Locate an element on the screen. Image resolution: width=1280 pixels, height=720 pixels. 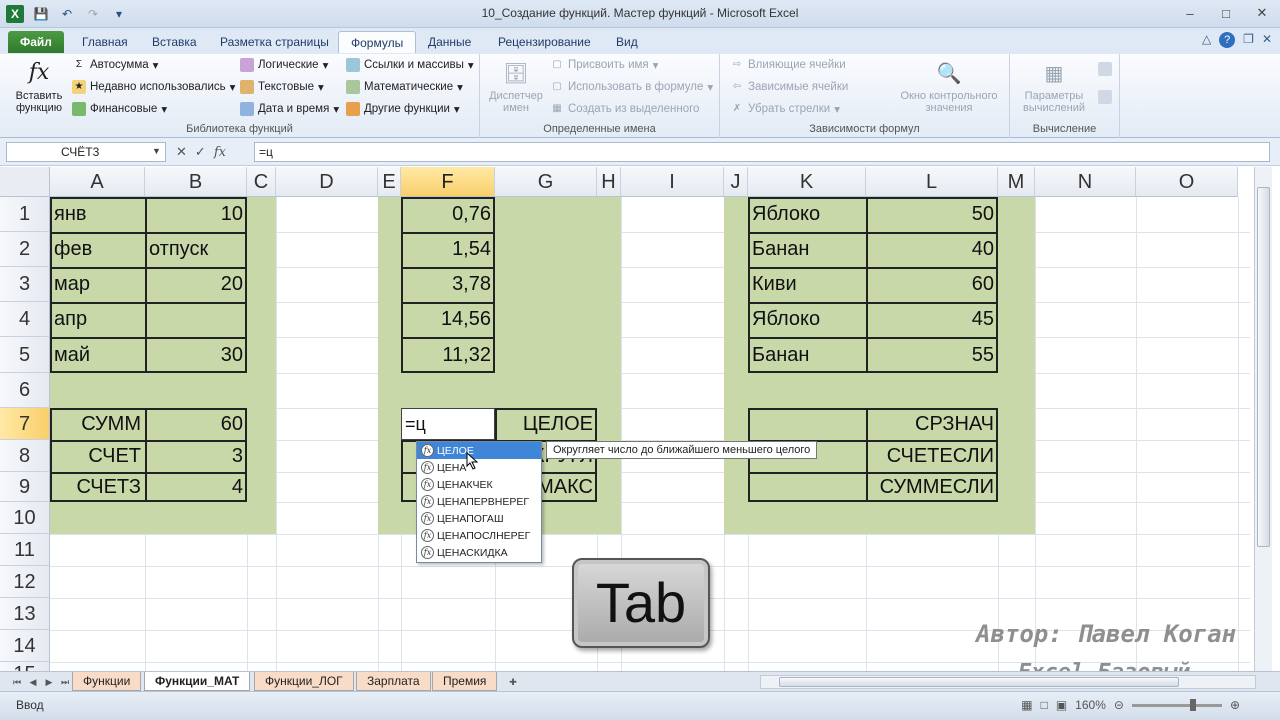
create-from-selection-button: ▦ Создать из выделенного is located at coordinates (624, 109).